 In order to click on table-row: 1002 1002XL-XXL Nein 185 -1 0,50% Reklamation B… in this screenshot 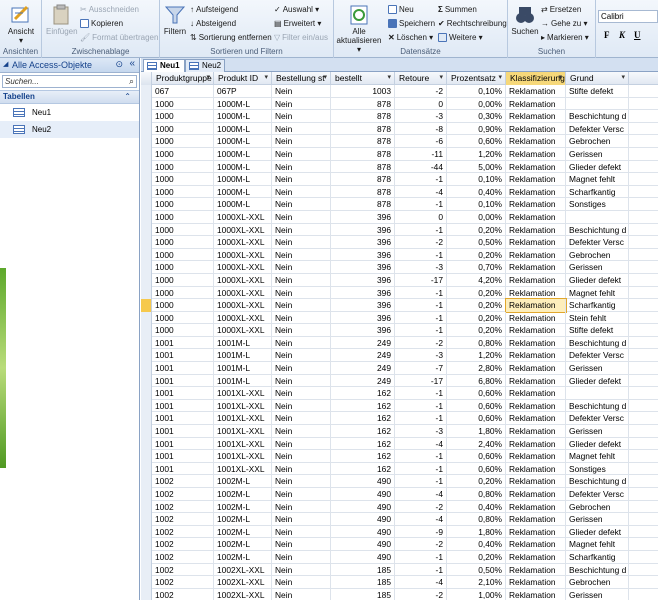, I will do `click(399, 570)`.